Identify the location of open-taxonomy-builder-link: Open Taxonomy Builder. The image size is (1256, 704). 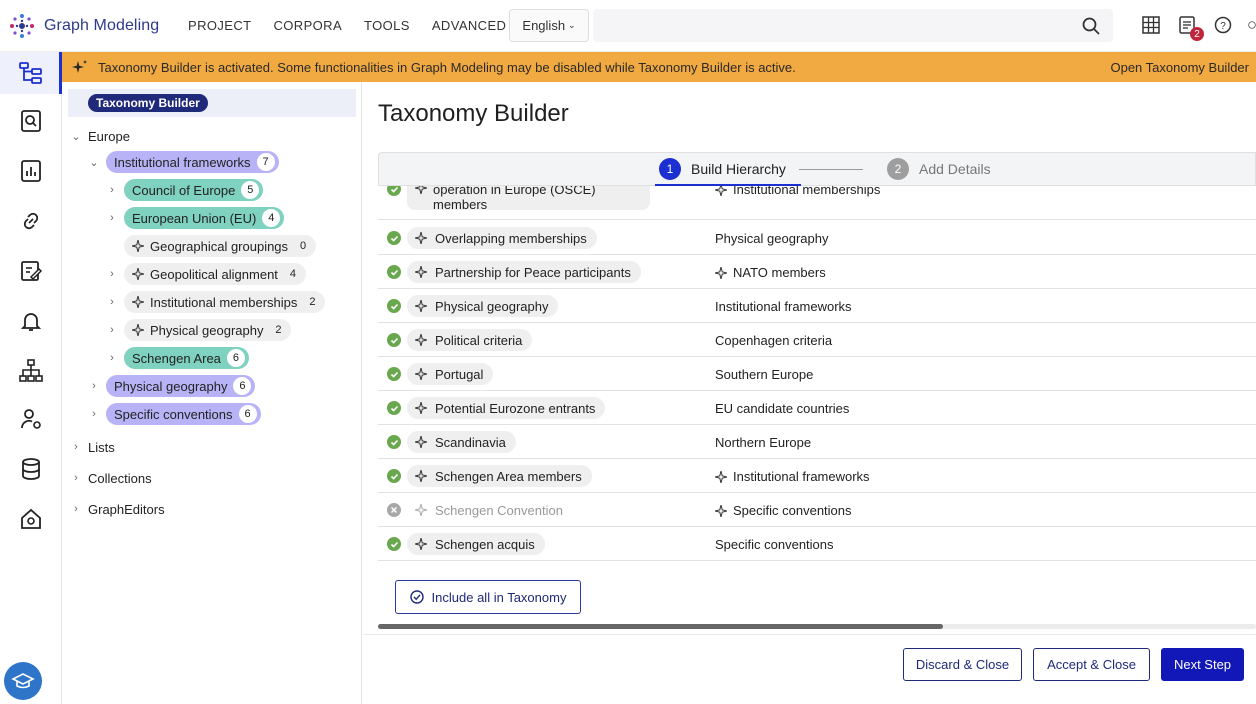
(1179, 67).